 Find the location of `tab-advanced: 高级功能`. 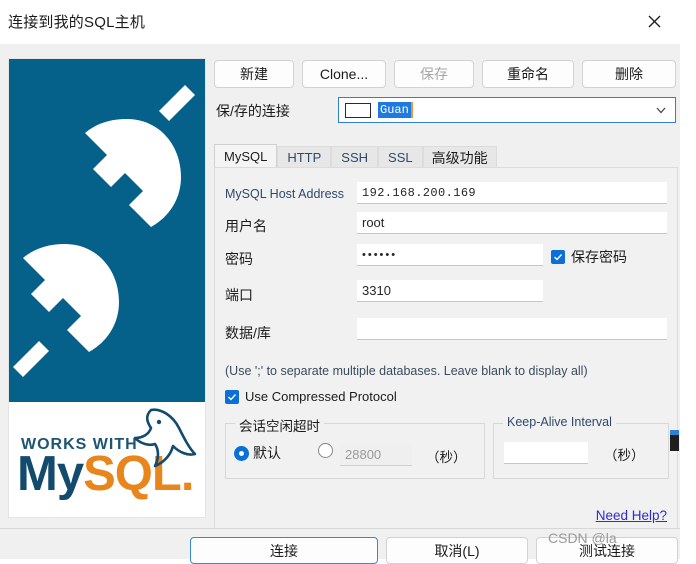

tab-advanced: 高级功能 is located at coordinates (459, 157).